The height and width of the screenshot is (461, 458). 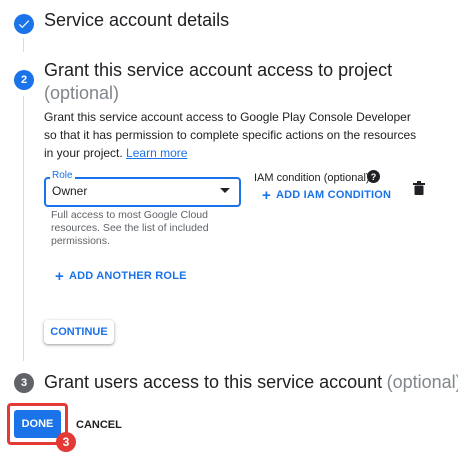 What do you see at coordinates (99, 425) in the screenshot?
I see `cancel-button: CANCEL` at bounding box center [99, 425].